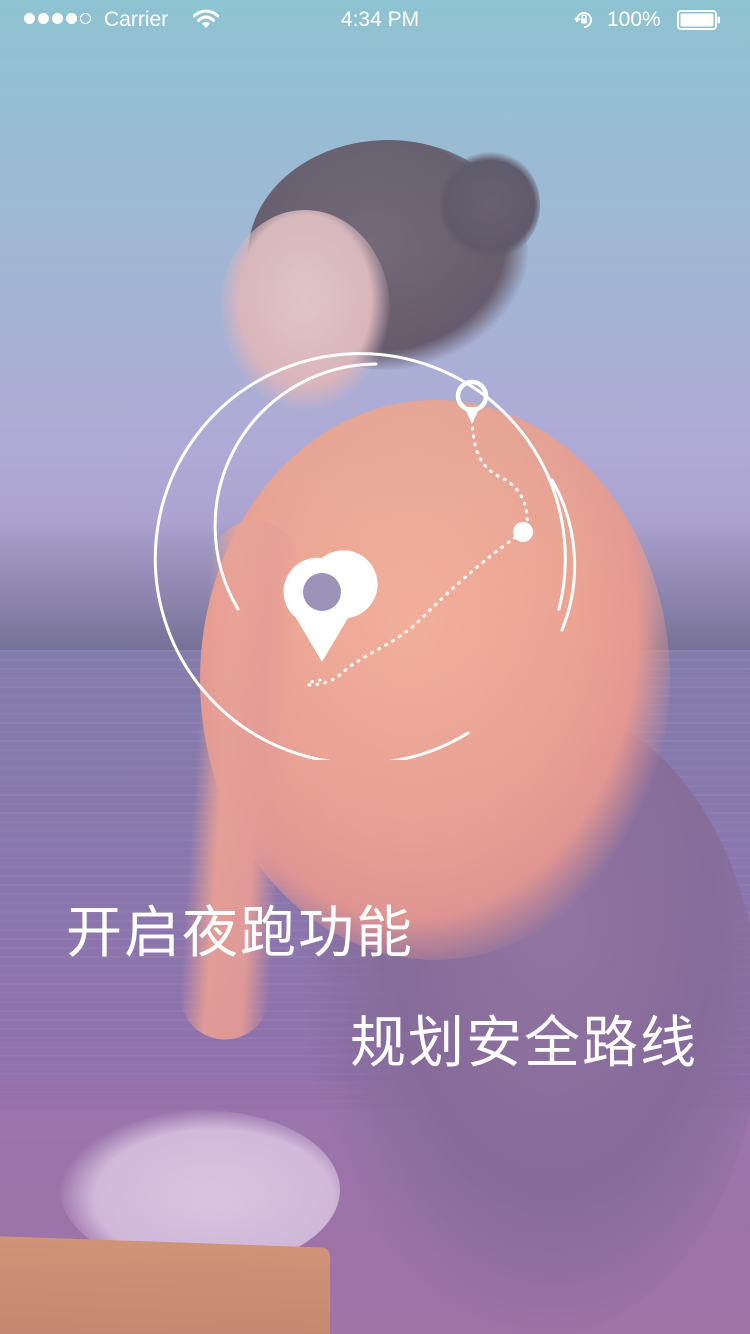 The width and height of the screenshot is (750, 1334). I want to click on battery-percentage: 100%, so click(634, 19).